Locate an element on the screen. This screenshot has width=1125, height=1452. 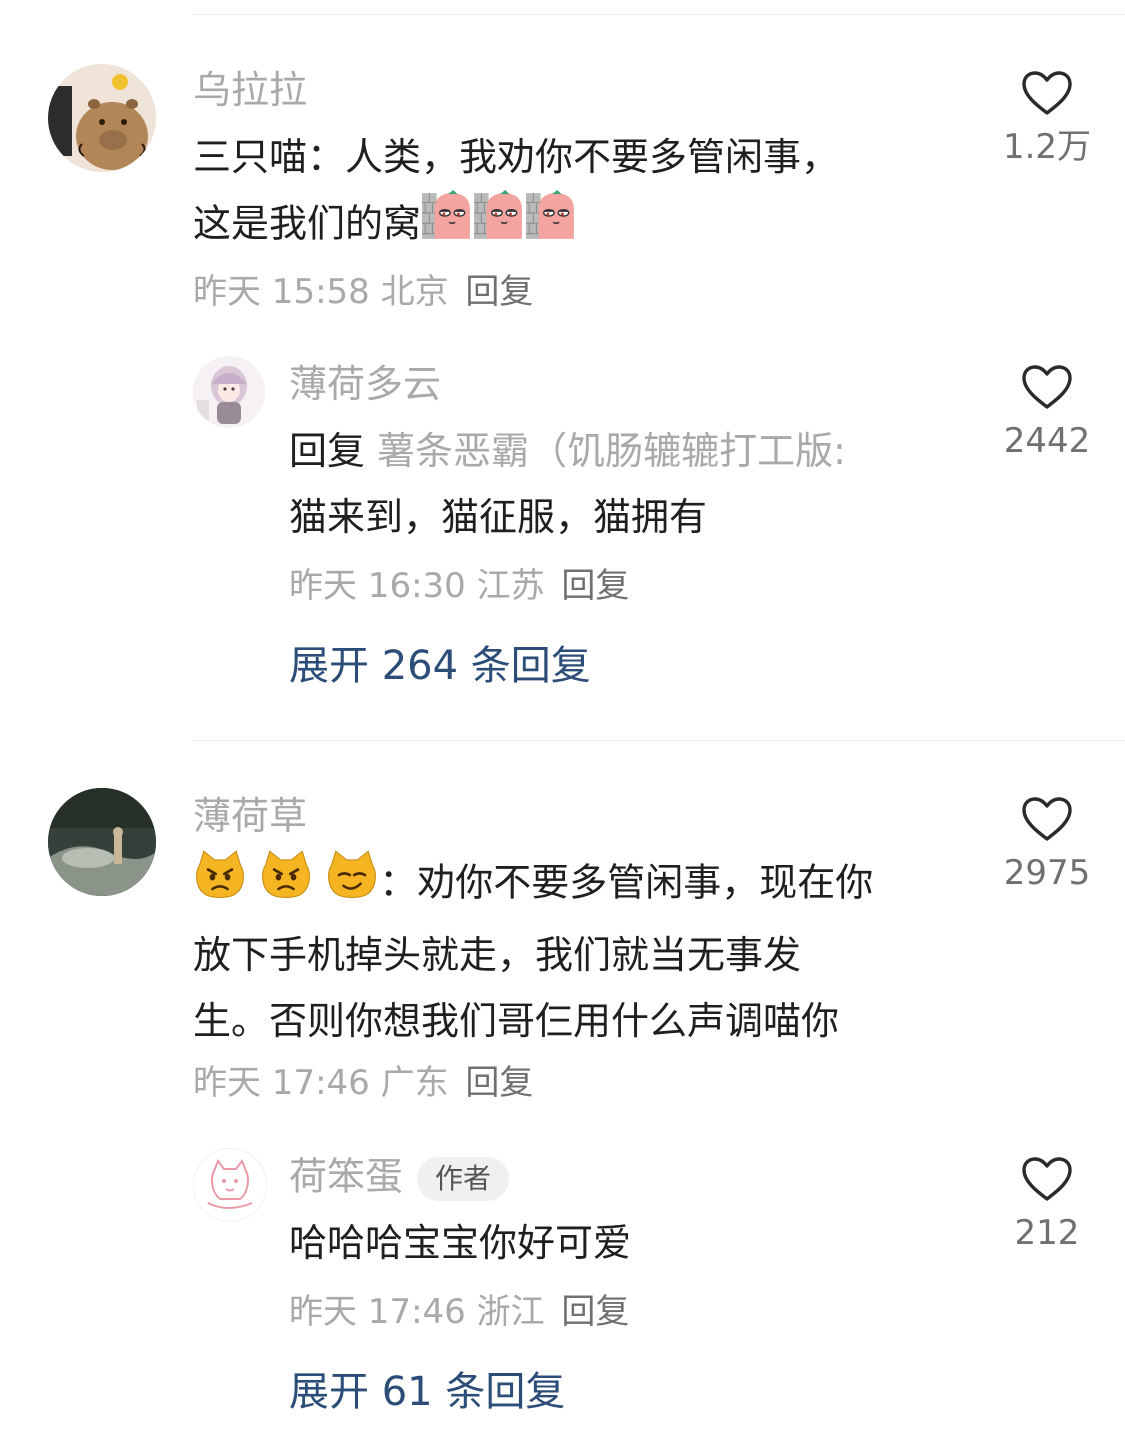
like-count: 1.2万 is located at coordinates (1047, 147).